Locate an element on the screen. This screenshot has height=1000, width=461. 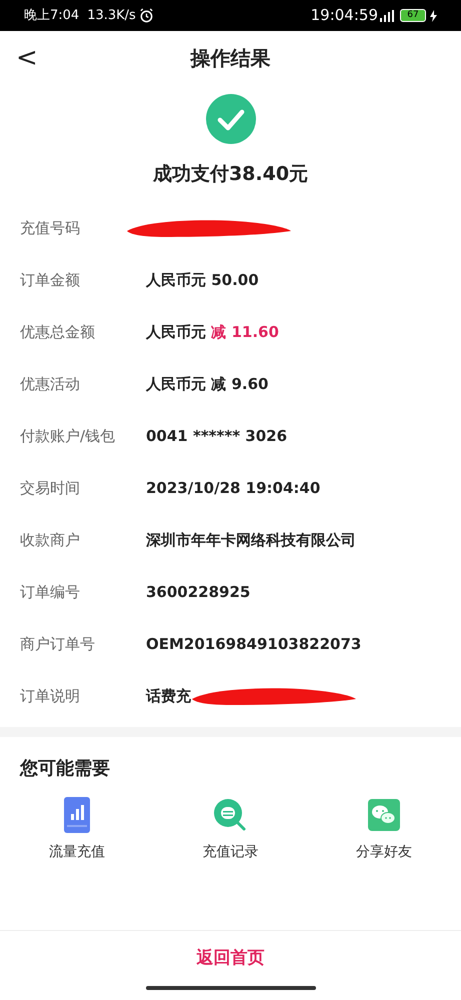
detail-label: 订单说明 is located at coordinates (50, 697).